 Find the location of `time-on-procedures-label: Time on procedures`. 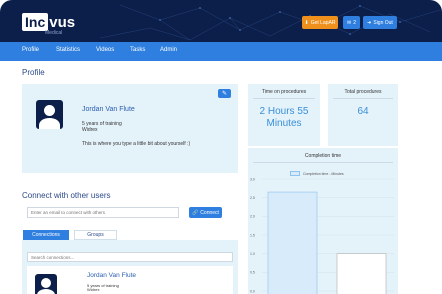

time-on-procedures-label: Time on procedures is located at coordinates (284, 92).